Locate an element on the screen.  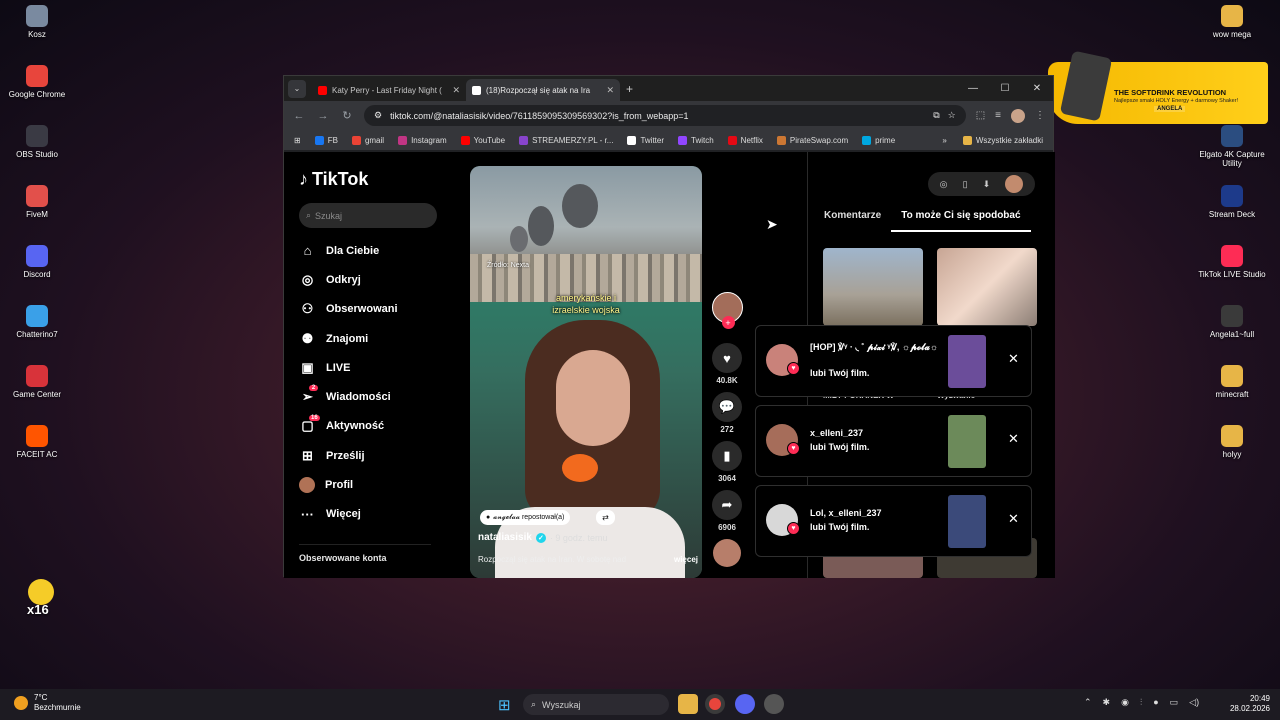
desktop-shortcut: Google Chrome is located at coordinates (37, 82).